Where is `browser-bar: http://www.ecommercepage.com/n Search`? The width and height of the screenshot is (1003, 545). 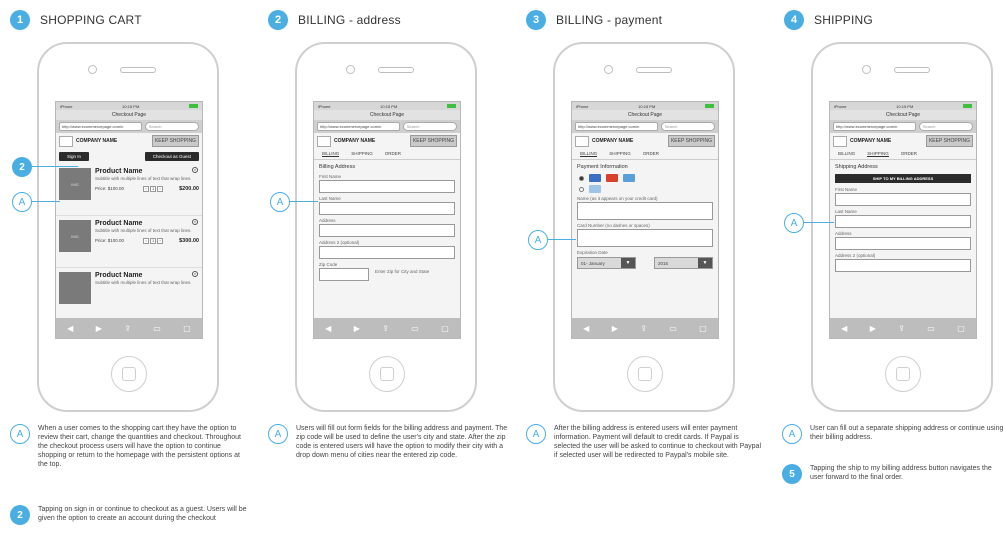
browser-bar: http://www.ecommercepage.com/n Search is located at coordinates (903, 126).